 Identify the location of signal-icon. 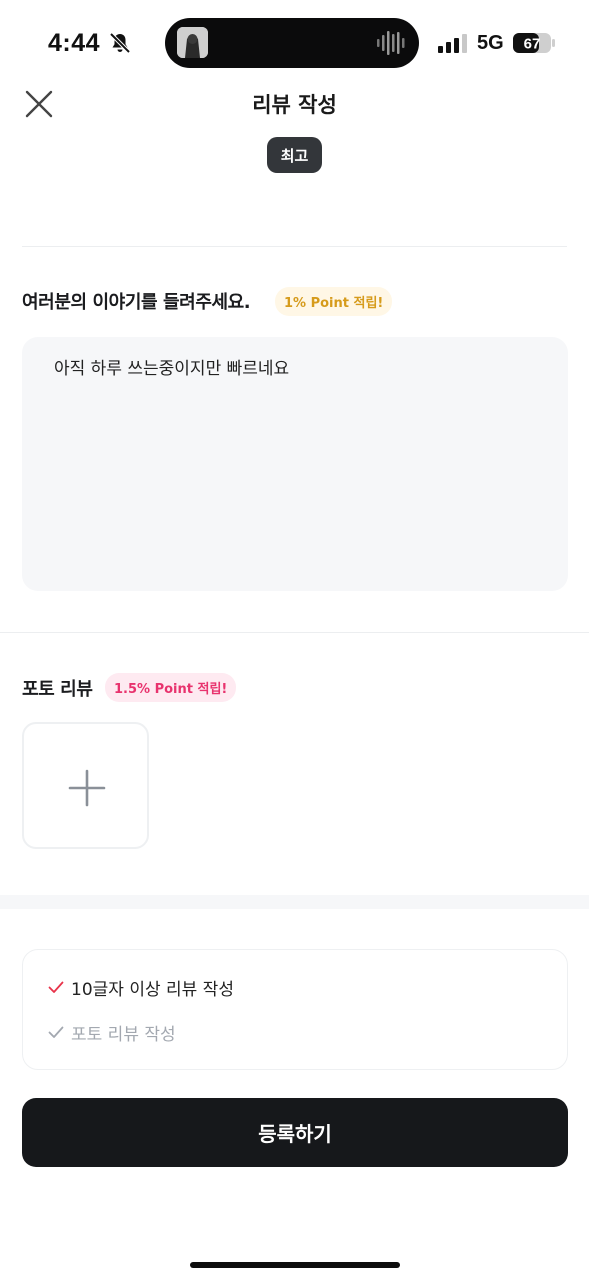
(452, 43).